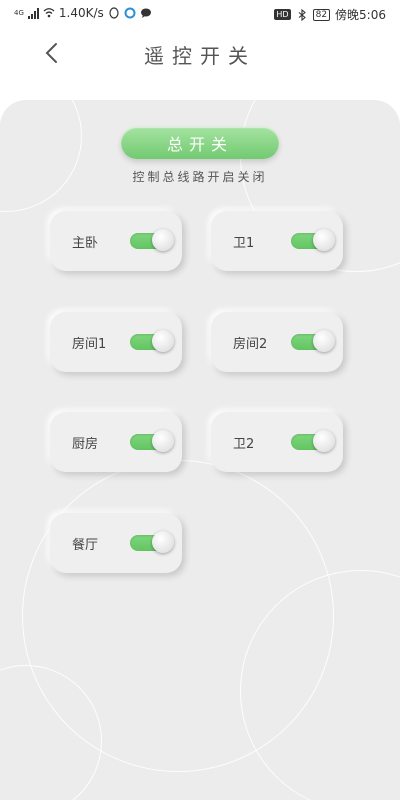  What do you see at coordinates (277, 442) in the screenshot?
I see `switch-card-bathroom-2: 卫2` at bounding box center [277, 442].